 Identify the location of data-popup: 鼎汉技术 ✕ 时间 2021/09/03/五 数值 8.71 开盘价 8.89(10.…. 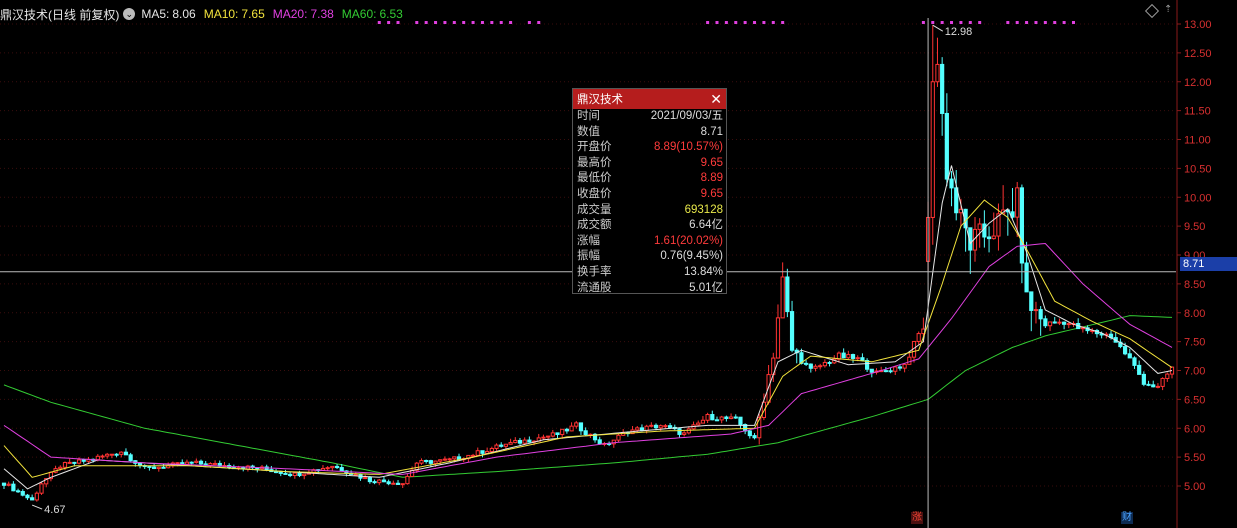
(649, 191).